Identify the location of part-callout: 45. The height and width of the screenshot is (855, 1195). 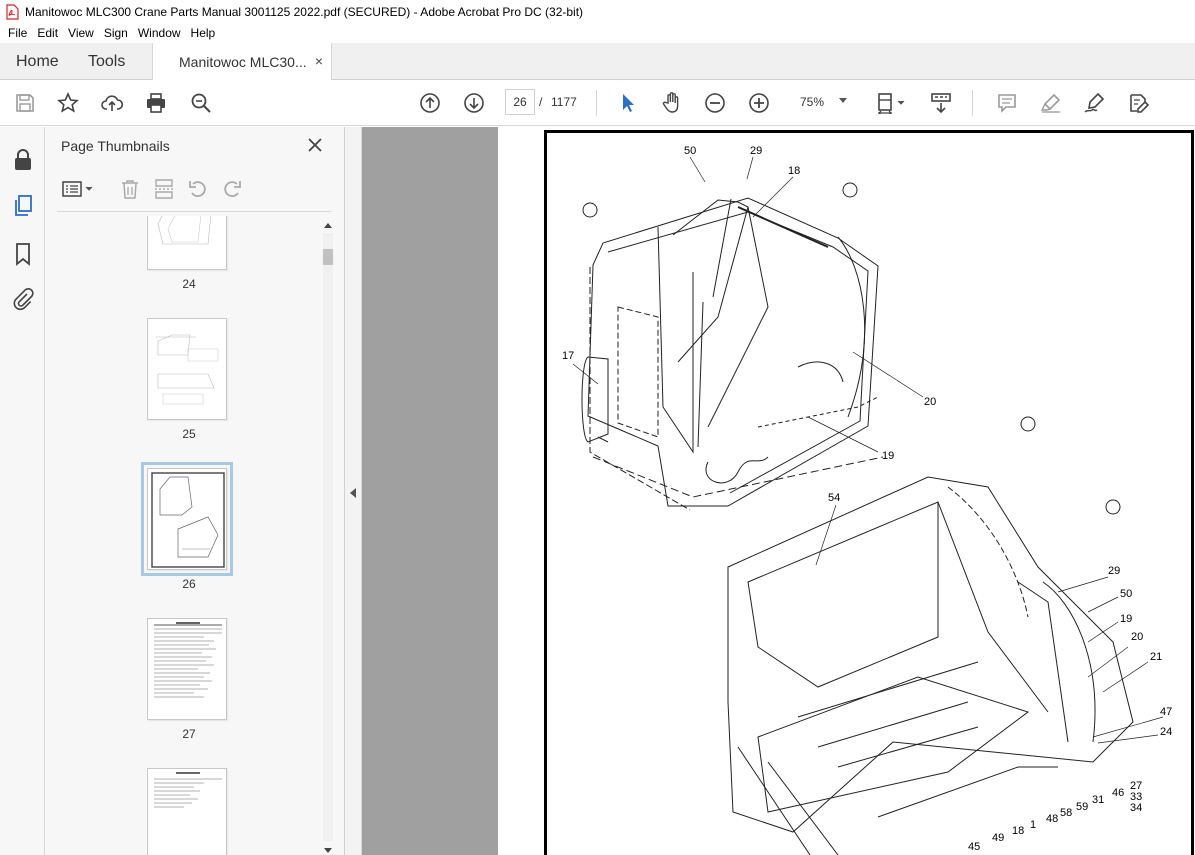
(974, 847).